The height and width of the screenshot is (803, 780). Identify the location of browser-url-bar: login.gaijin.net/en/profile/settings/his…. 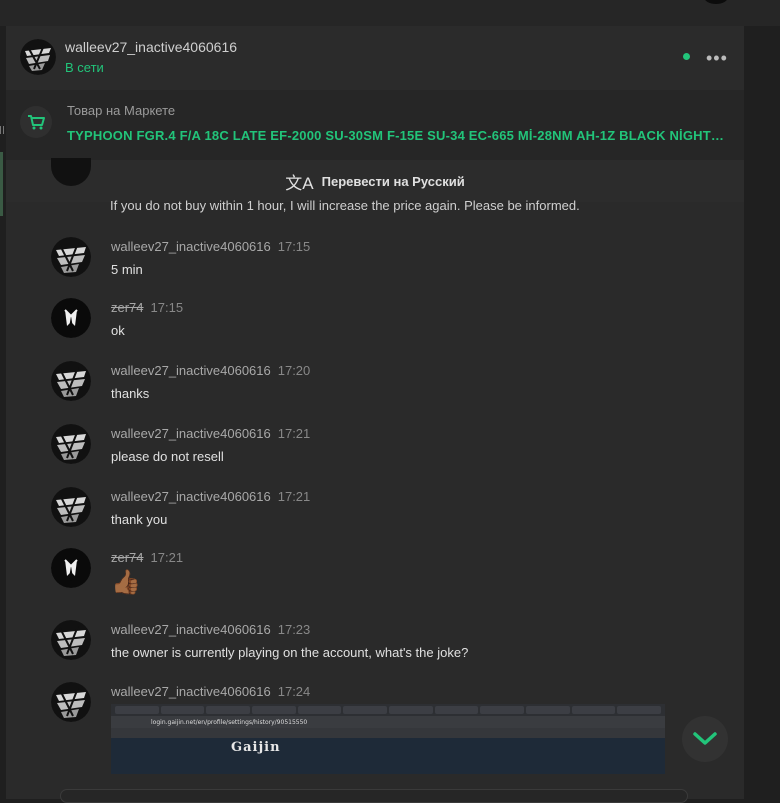
(388, 722).